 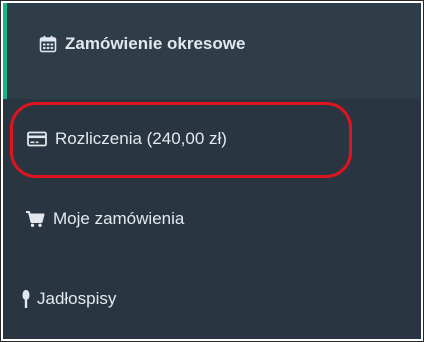 What do you see at coordinates (119, 218) in the screenshot?
I see `sidebar-item-label: Moje zamówienia` at bounding box center [119, 218].